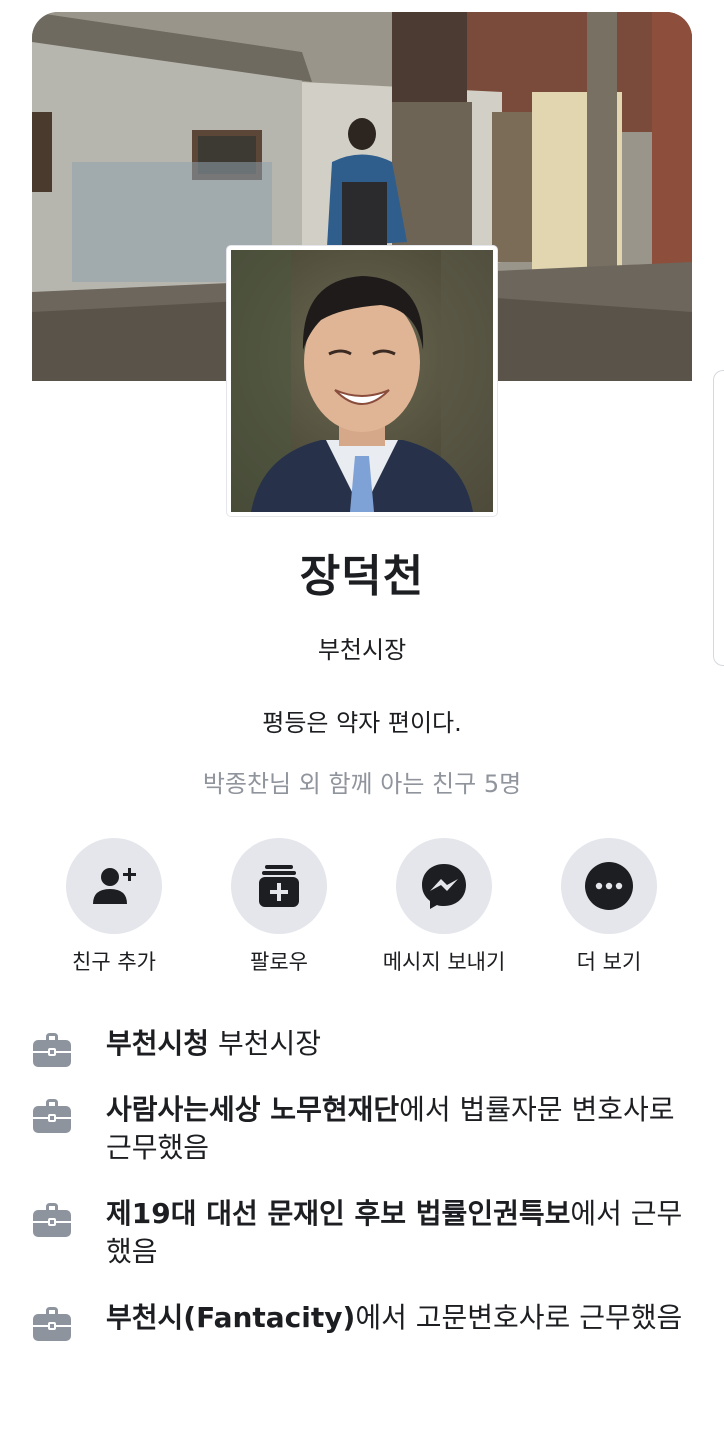 The height and width of the screenshot is (1440, 724). I want to click on work-item-org: 제19대 대선 문재인 후보 법률인권특보, so click(338, 1213).